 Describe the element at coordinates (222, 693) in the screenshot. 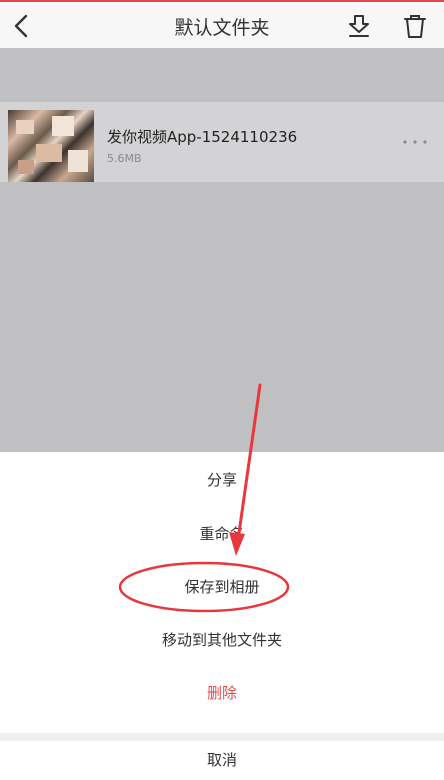

I see `delete-option: 删除` at that location.